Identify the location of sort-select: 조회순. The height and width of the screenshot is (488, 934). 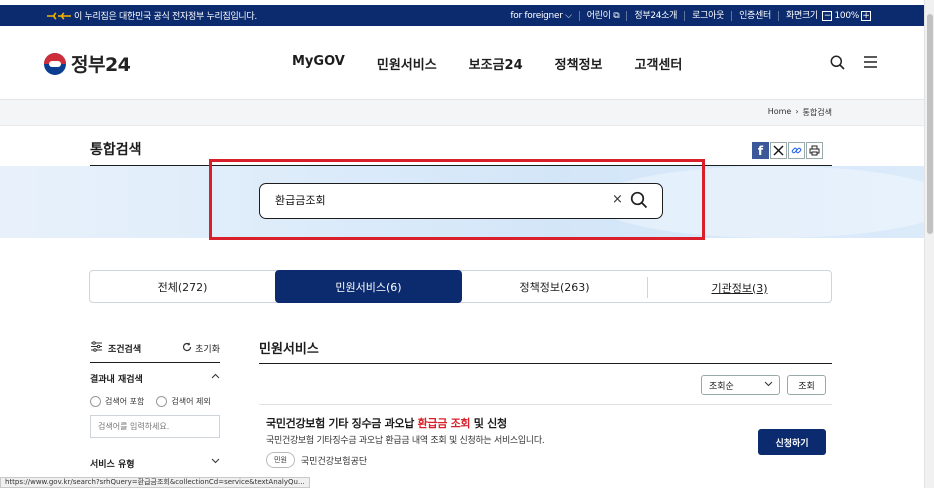
(740, 385).